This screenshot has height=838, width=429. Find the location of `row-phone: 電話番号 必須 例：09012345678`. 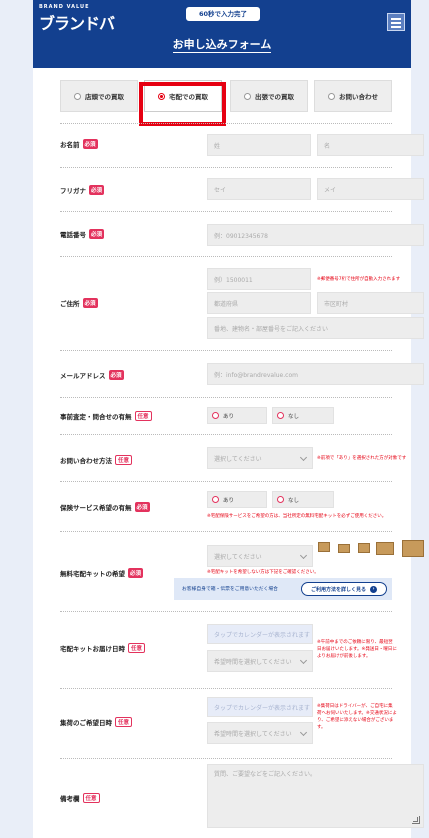

row-phone: 電話番号 必須 例：09012345678 is located at coordinates (242, 233).